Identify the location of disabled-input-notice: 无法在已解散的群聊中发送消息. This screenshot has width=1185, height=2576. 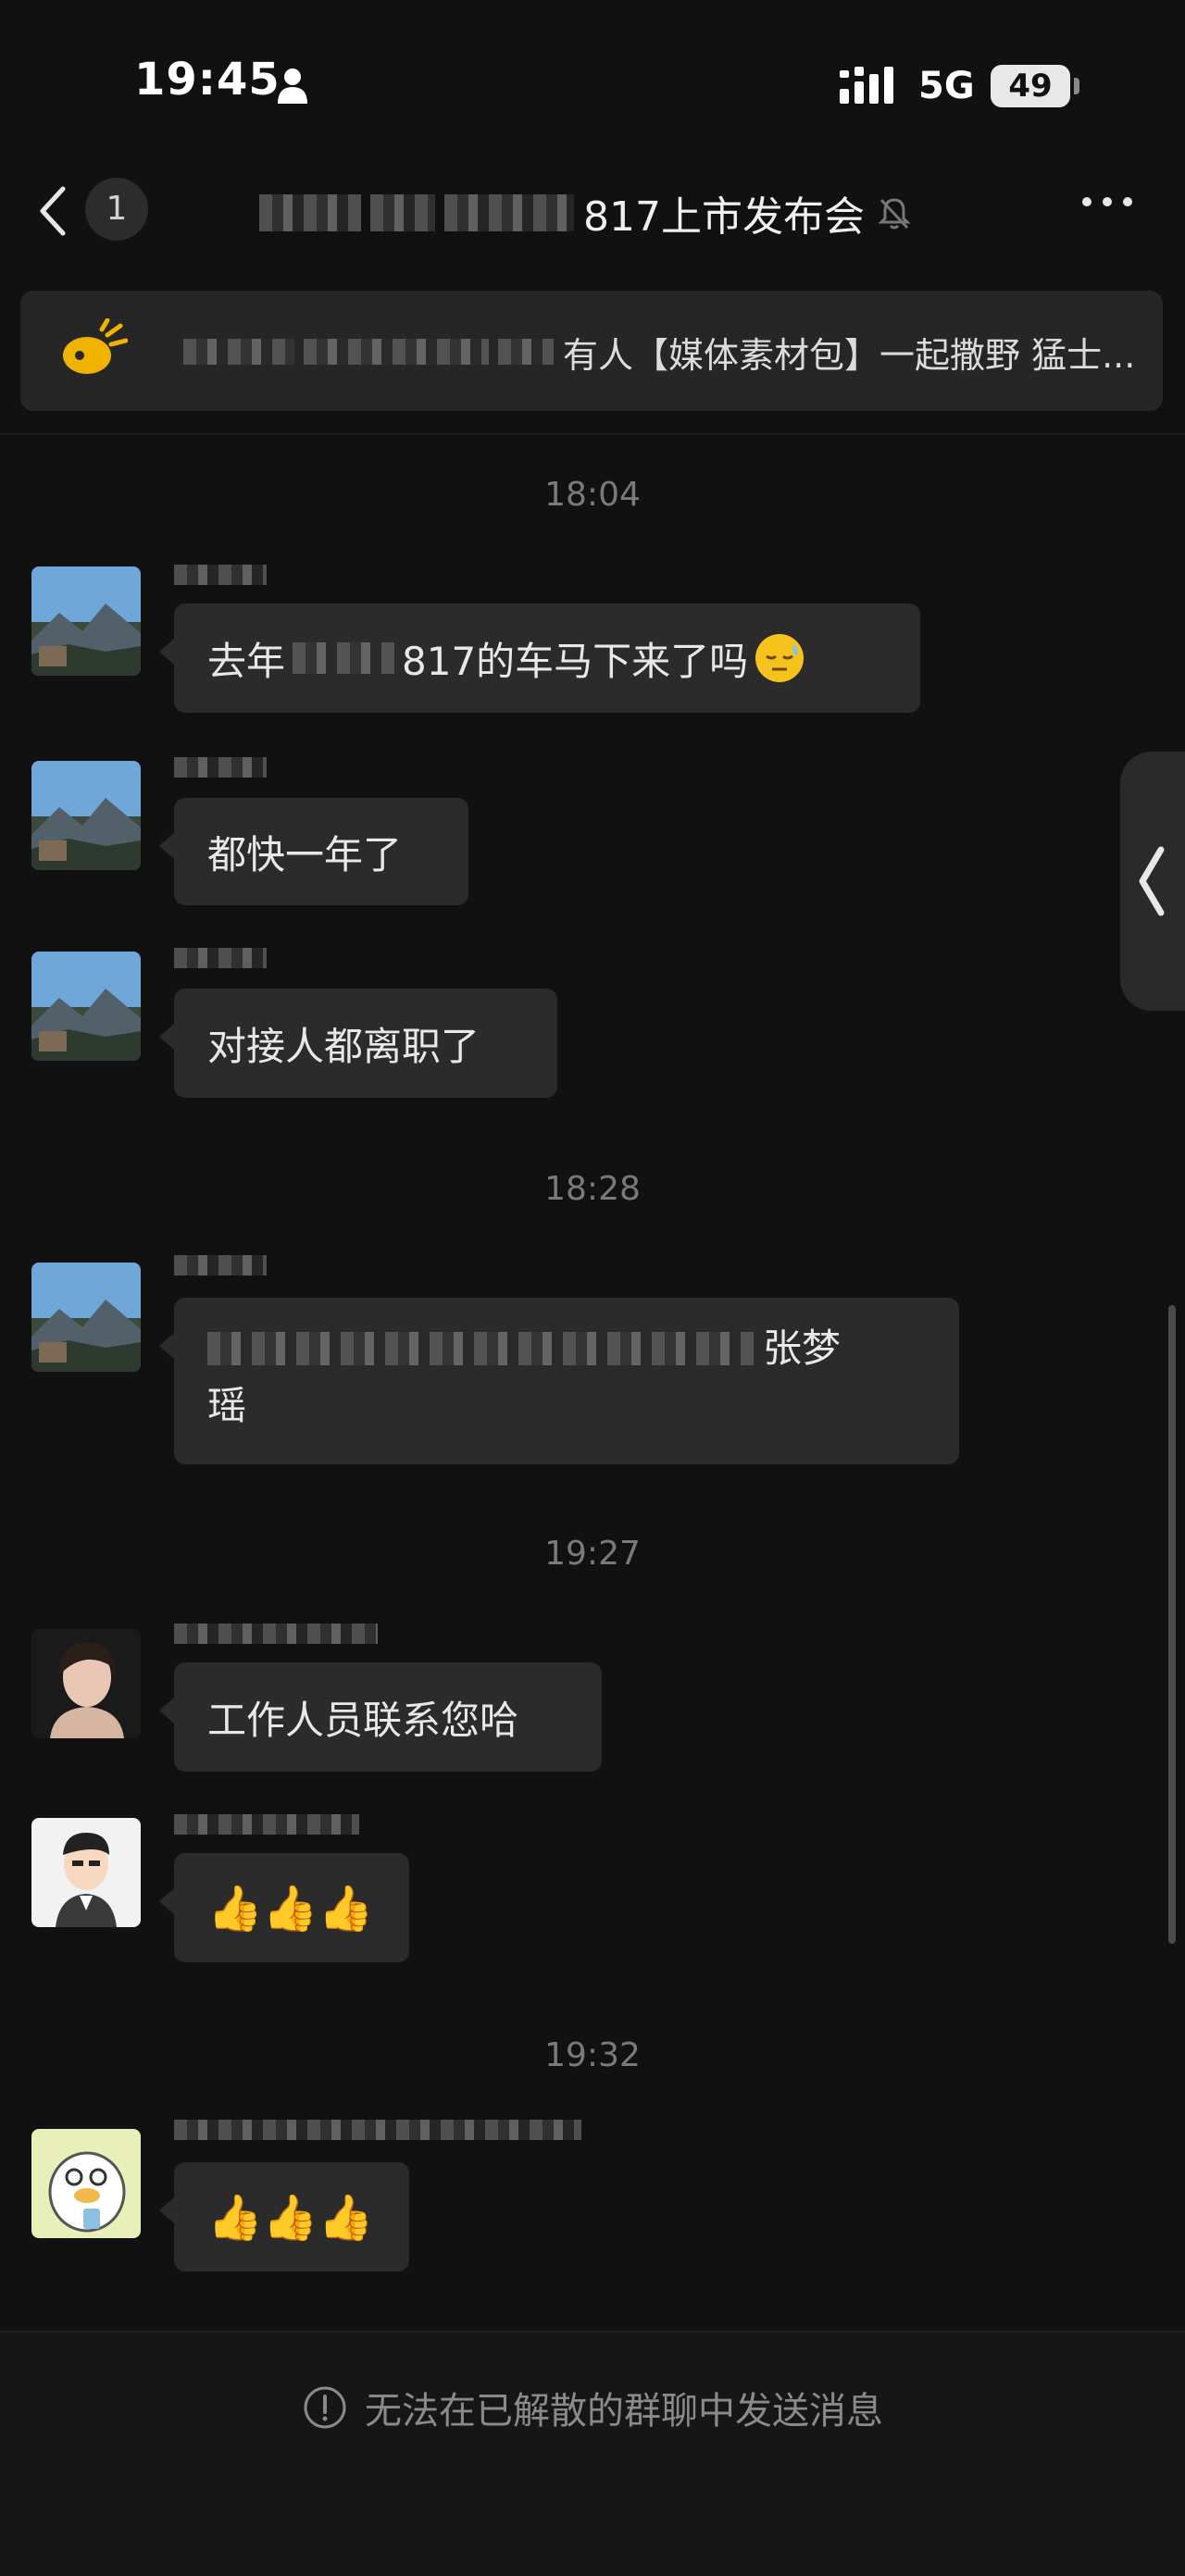
(592, 2407).